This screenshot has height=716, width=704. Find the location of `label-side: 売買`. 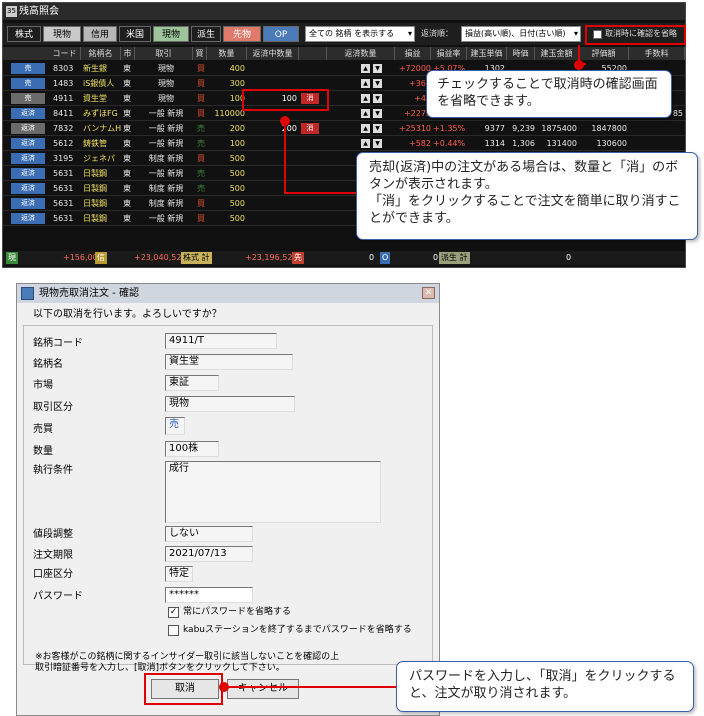

label-side: 売買 is located at coordinates (43, 429).